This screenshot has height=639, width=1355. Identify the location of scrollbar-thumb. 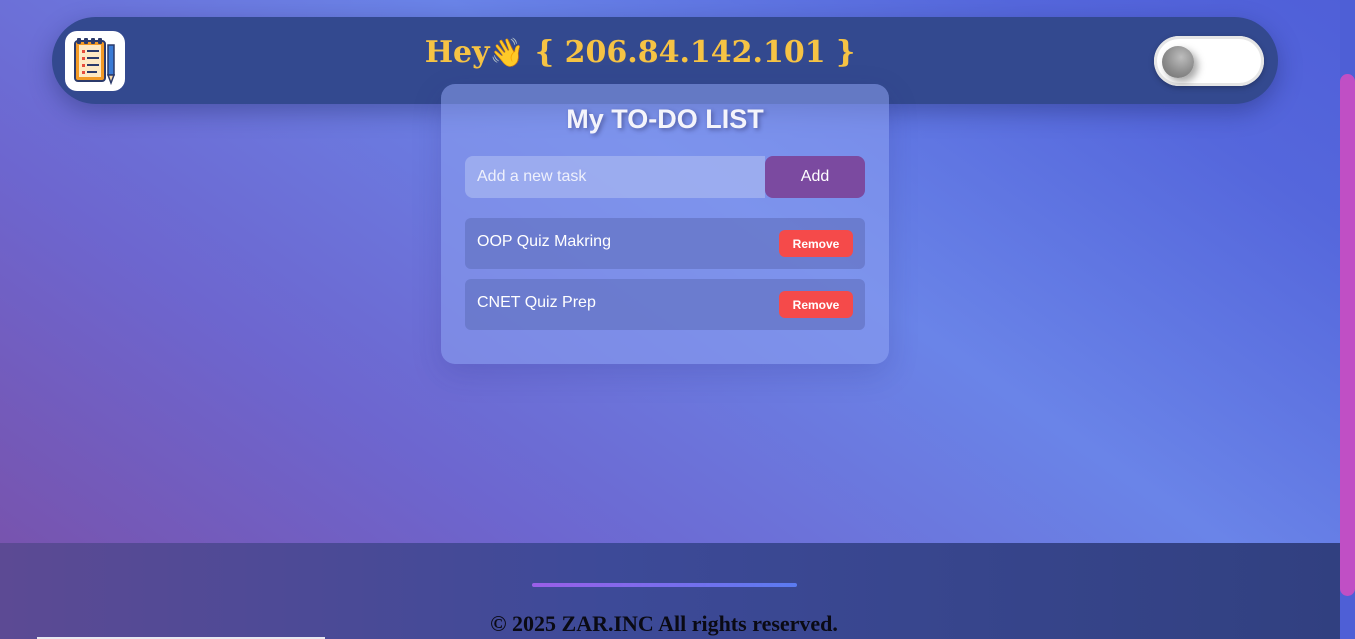
(1347, 335).